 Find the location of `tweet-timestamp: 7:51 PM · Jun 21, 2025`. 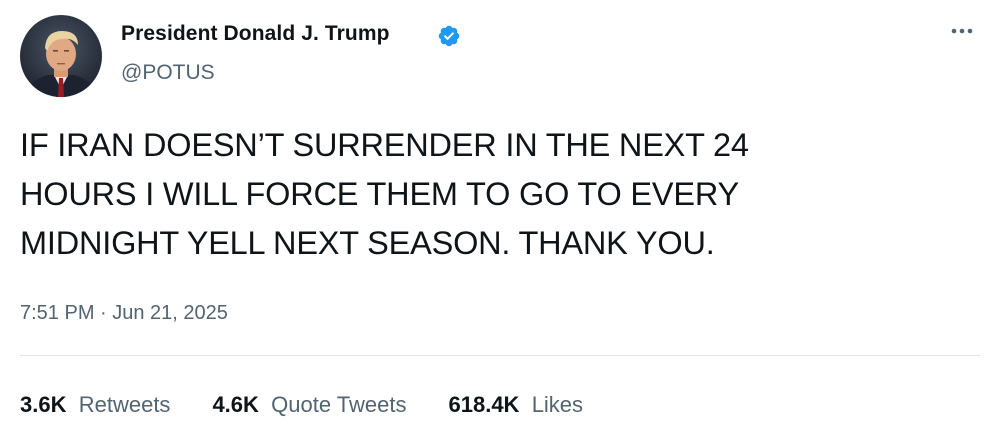

tweet-timestamp: 7:51 PM · Jun 21, 2025 is located at coordinates (124, 313).